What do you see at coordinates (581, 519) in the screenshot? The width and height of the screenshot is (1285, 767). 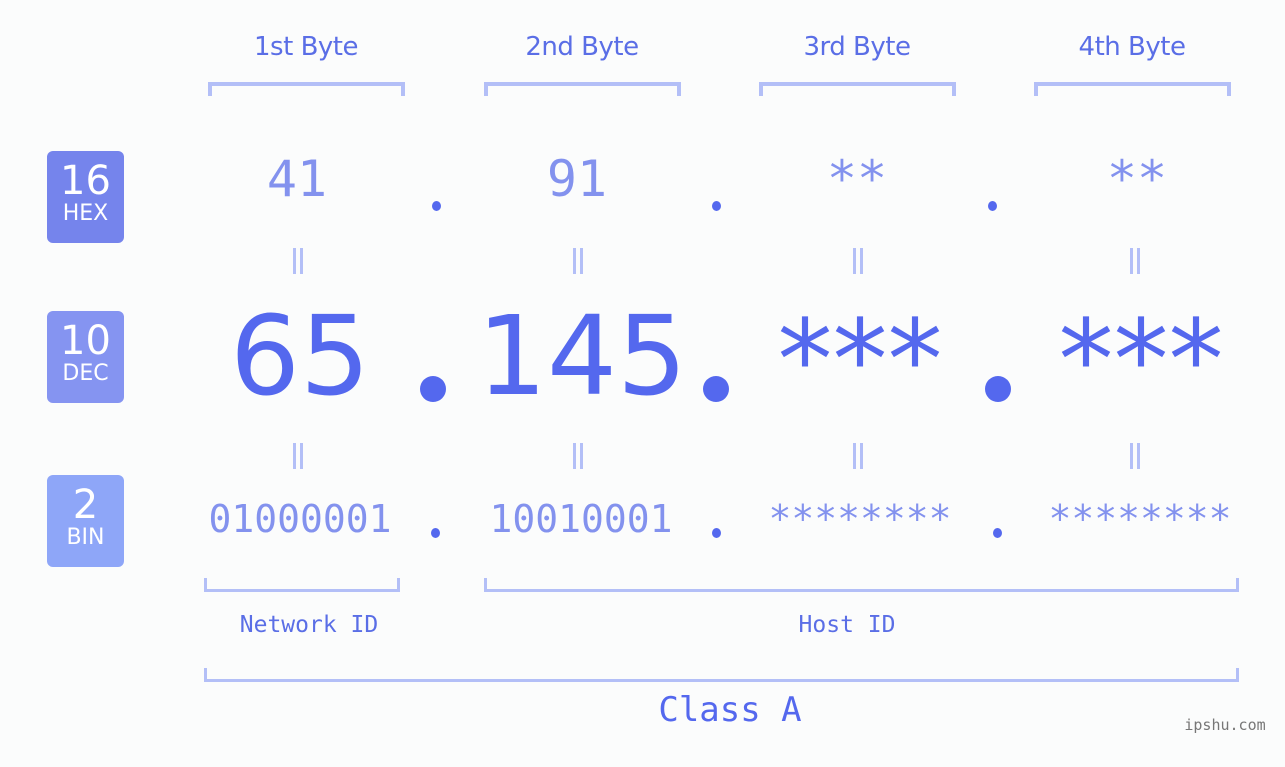 I see `bin-byte-2: 10010001` at bounding box center [581, 519].